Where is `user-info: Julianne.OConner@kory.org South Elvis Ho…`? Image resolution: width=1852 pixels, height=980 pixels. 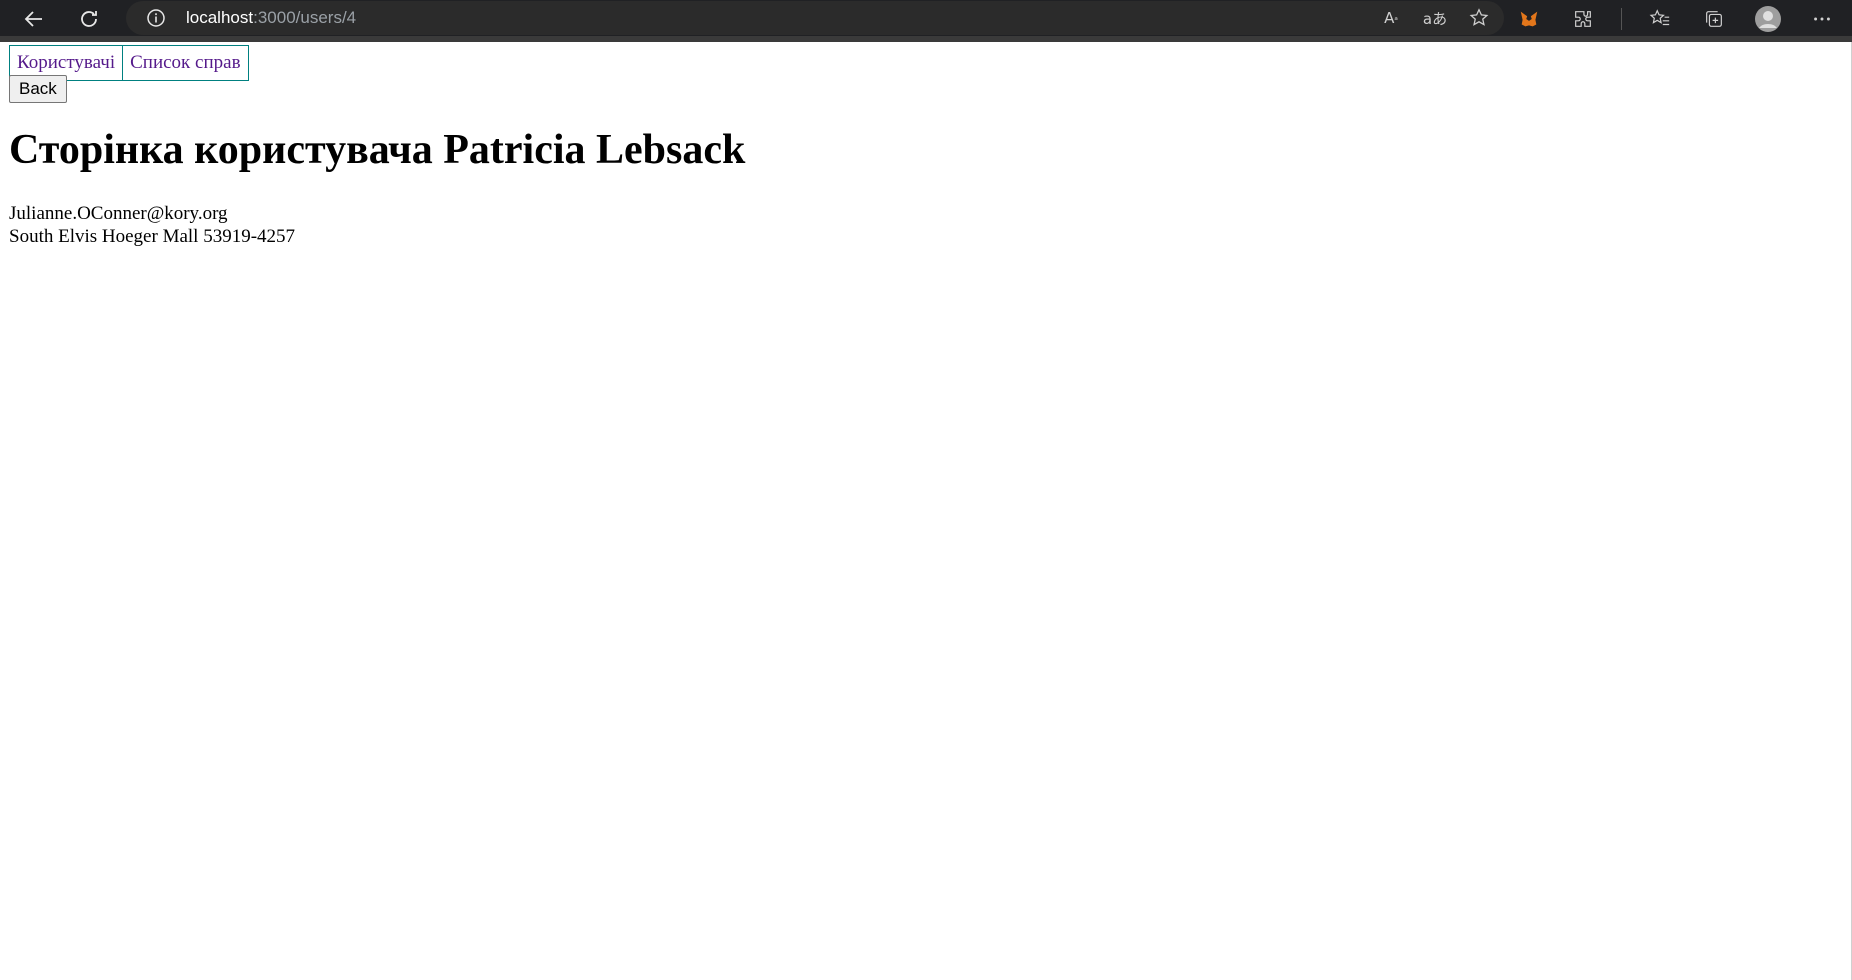
user-info: Julianne.OConner@kory.org South Elvis Ho… is located at coordinates (152, 225).